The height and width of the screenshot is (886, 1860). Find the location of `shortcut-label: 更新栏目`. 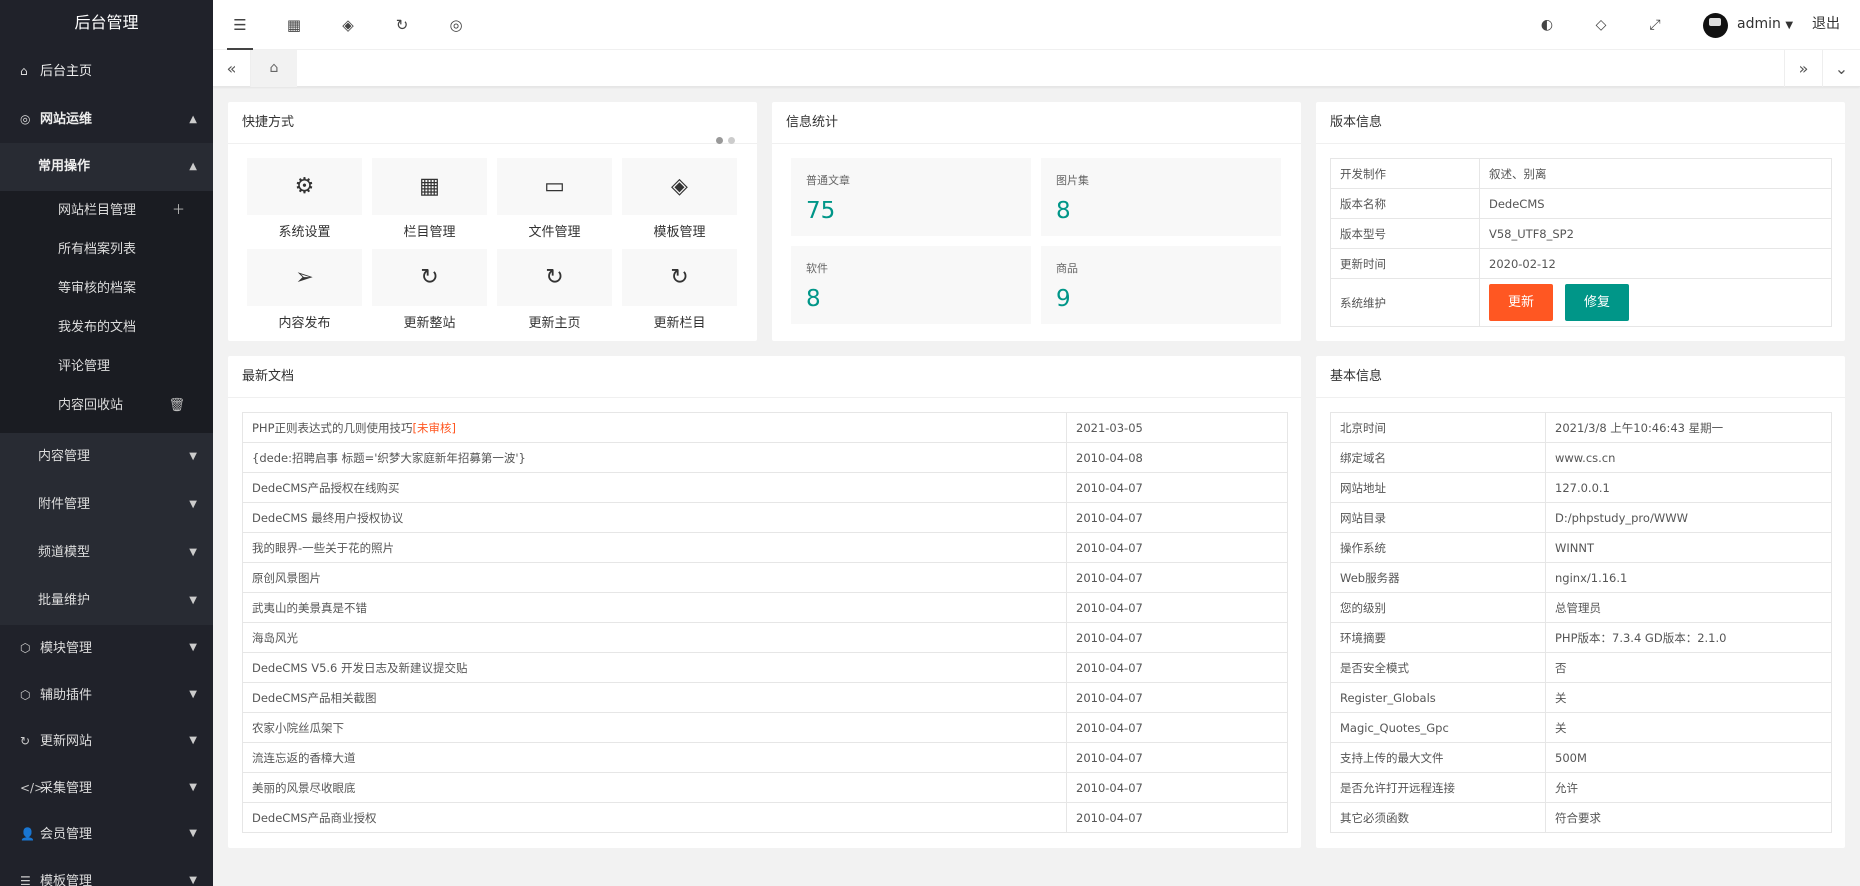

shortcut-label: 更新栏目 is located at coordinates (679, 323).